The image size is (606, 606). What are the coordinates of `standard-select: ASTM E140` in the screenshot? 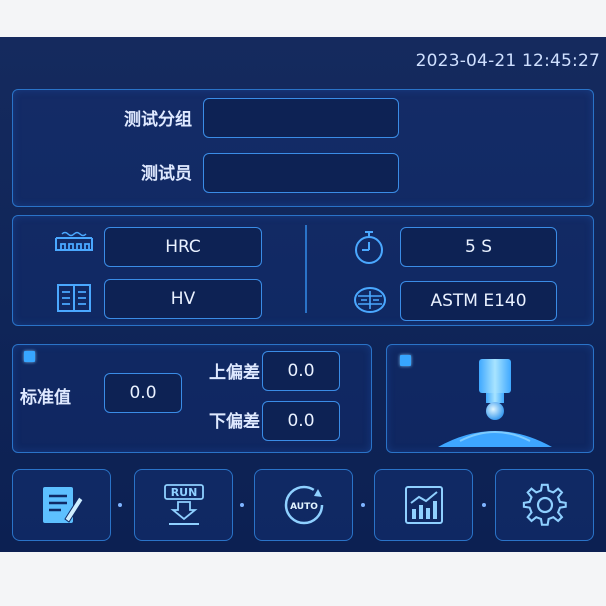 It's located at (478, 301).